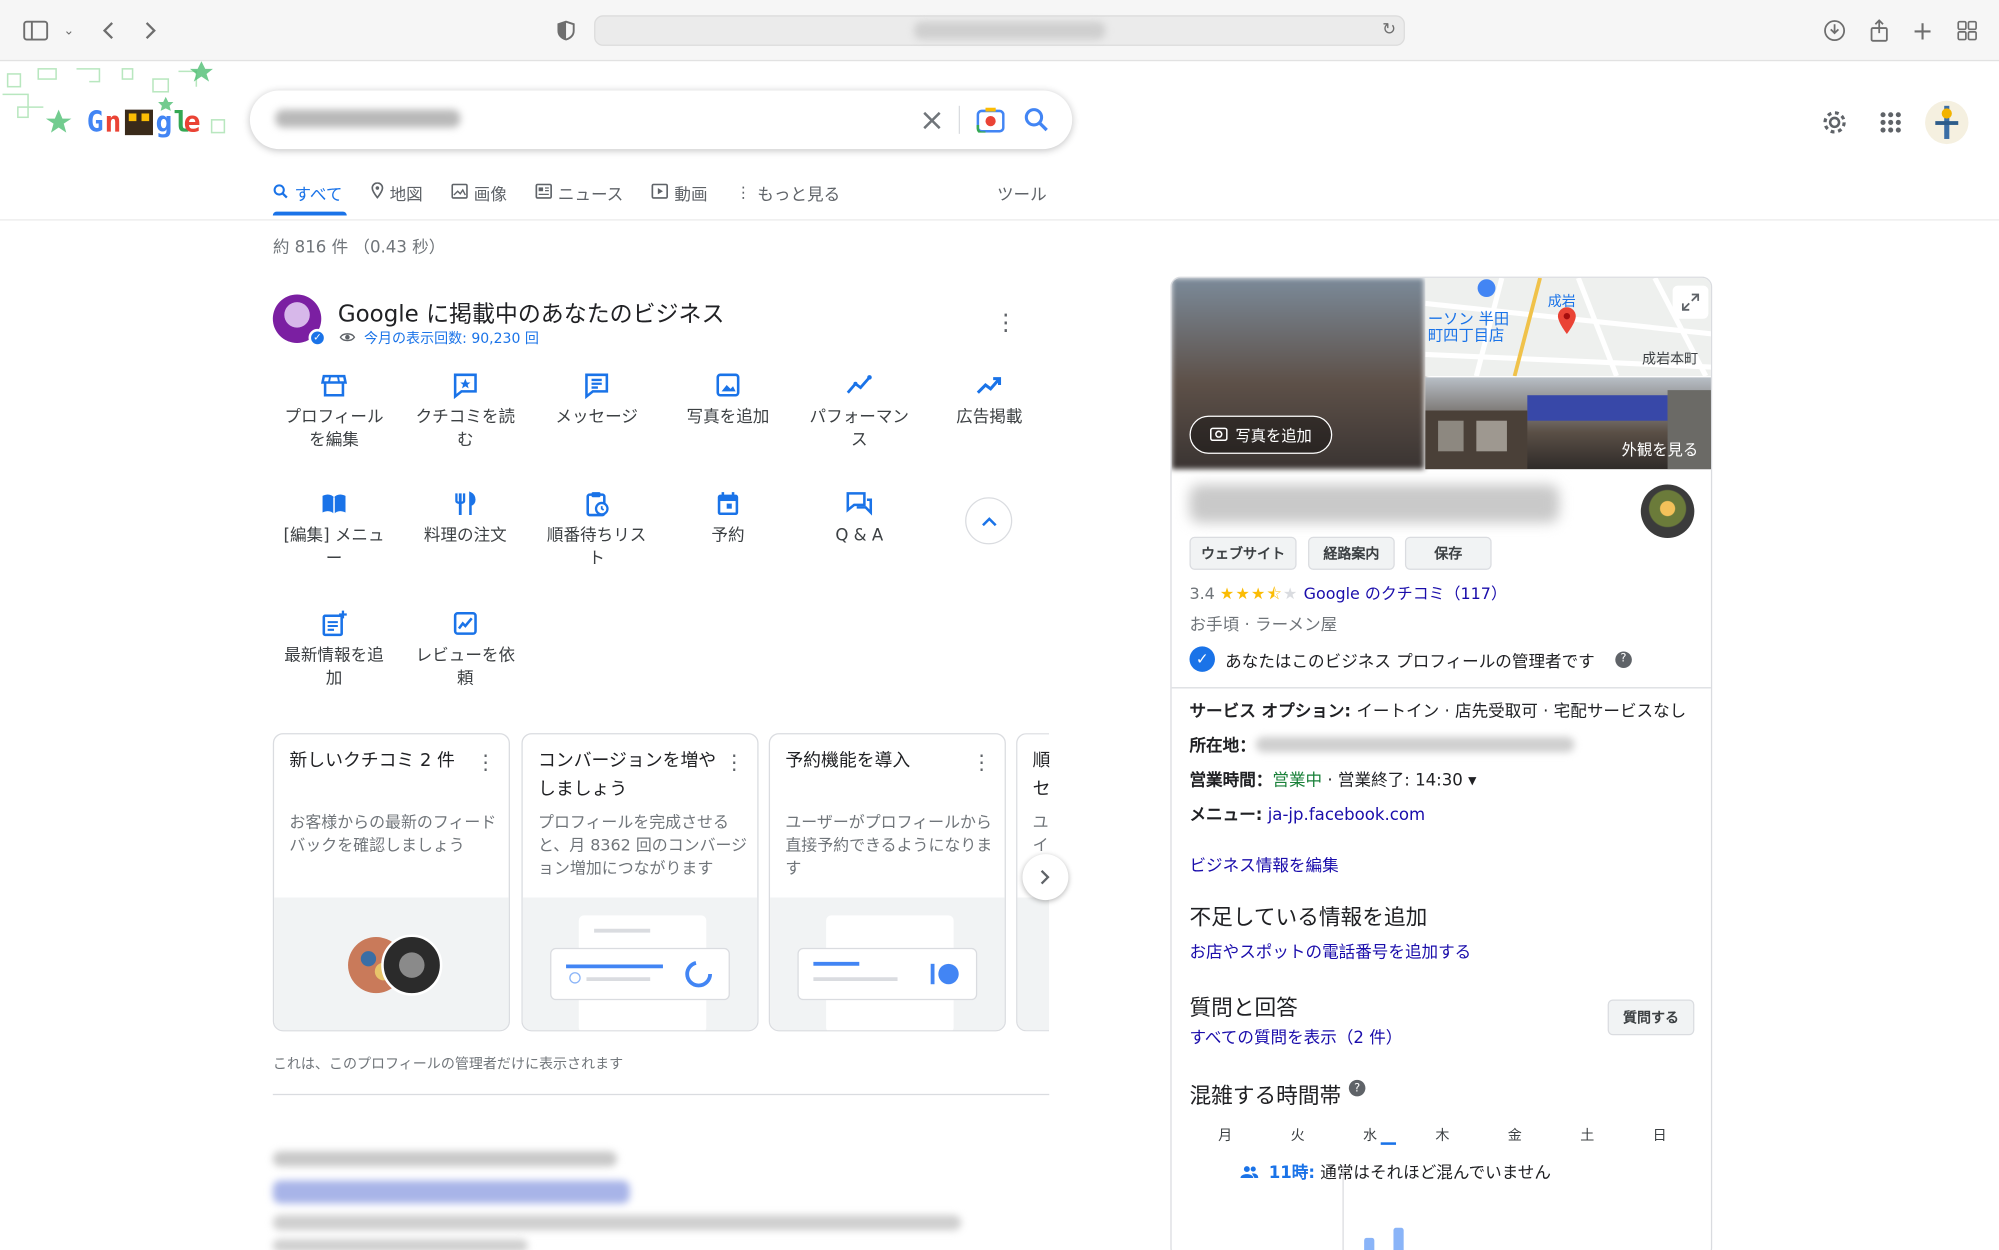 Image resolution: width=1999 pixels, height=1250 pixels. Describe the element at coordinates (1568, 327) in the screenshot. I see `map-thumbnail: ーソン 半田 町四丁目店 成岩 成岩本町` at that location.